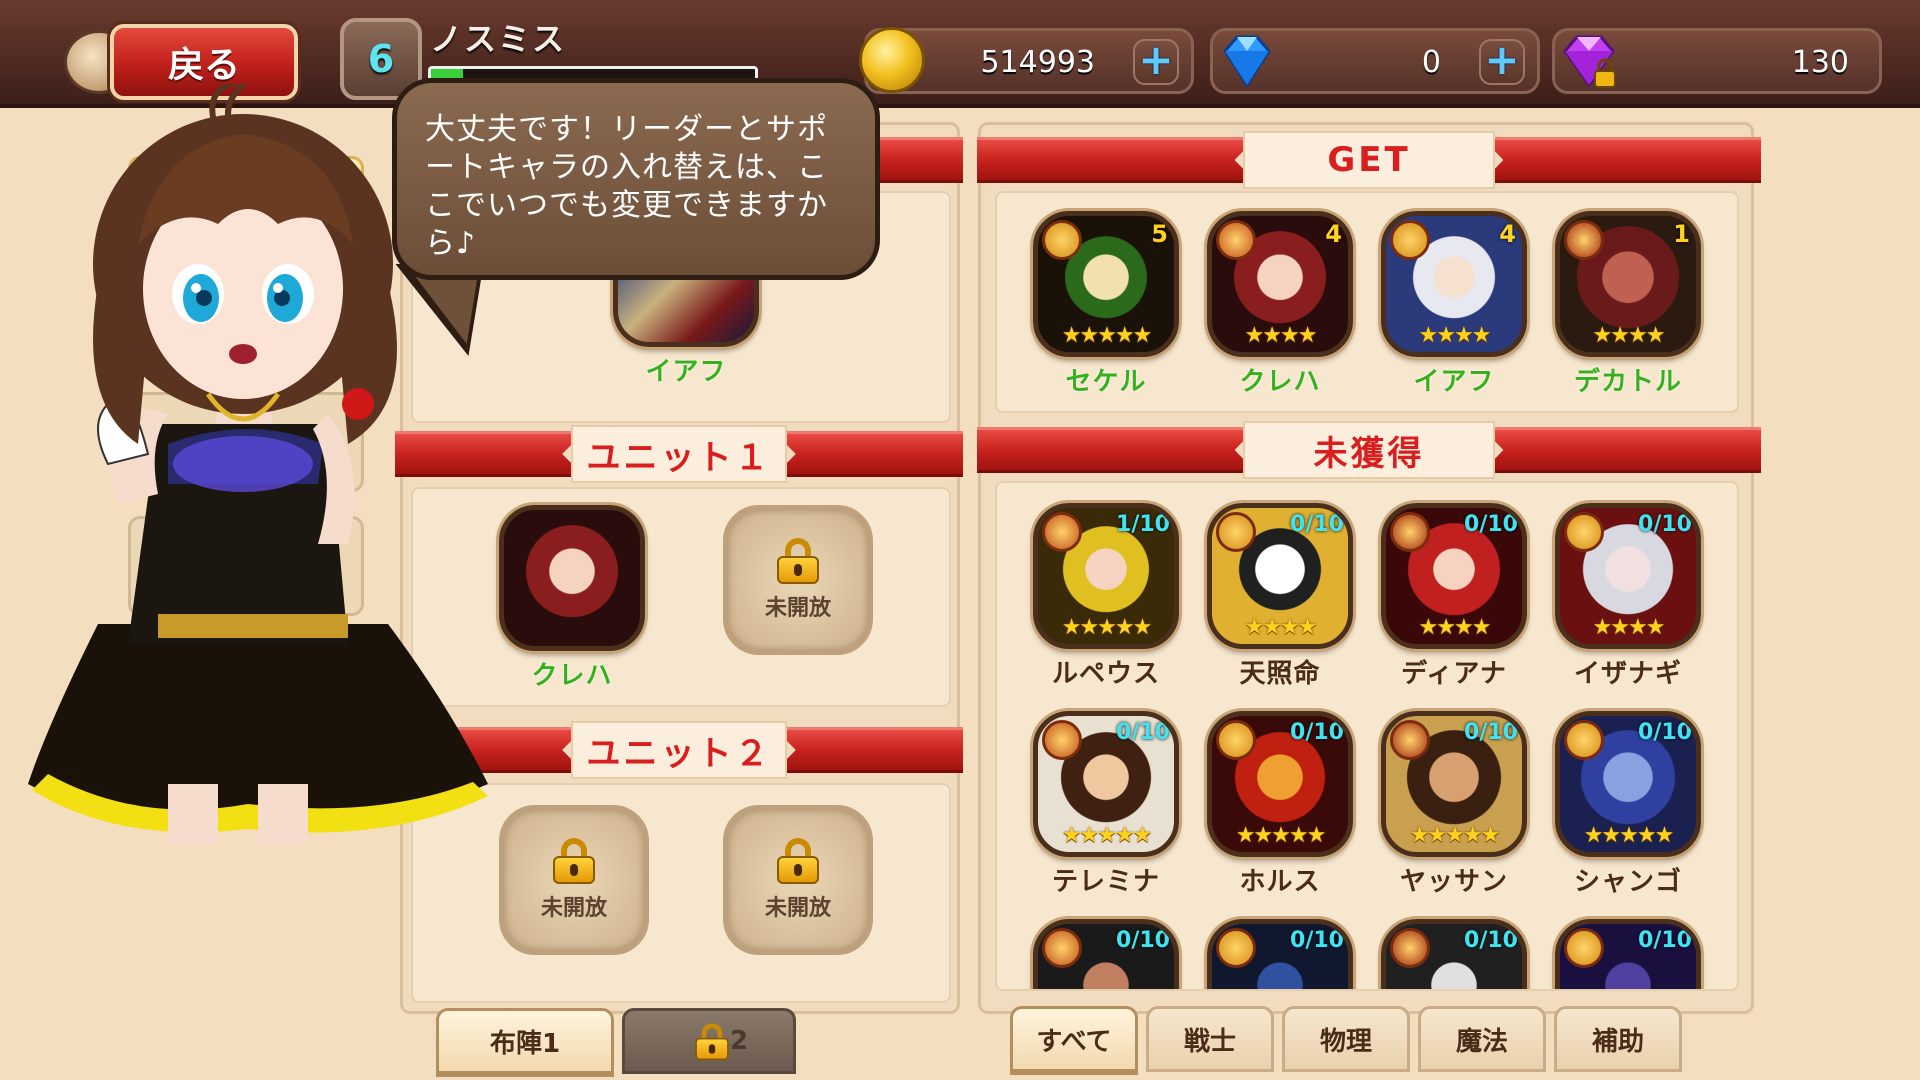 This screenshot has width=1920, height=1080. I want to click on unowned-character-card: 0/10 ★★★★★ テレミナ, so click(1106, 804).